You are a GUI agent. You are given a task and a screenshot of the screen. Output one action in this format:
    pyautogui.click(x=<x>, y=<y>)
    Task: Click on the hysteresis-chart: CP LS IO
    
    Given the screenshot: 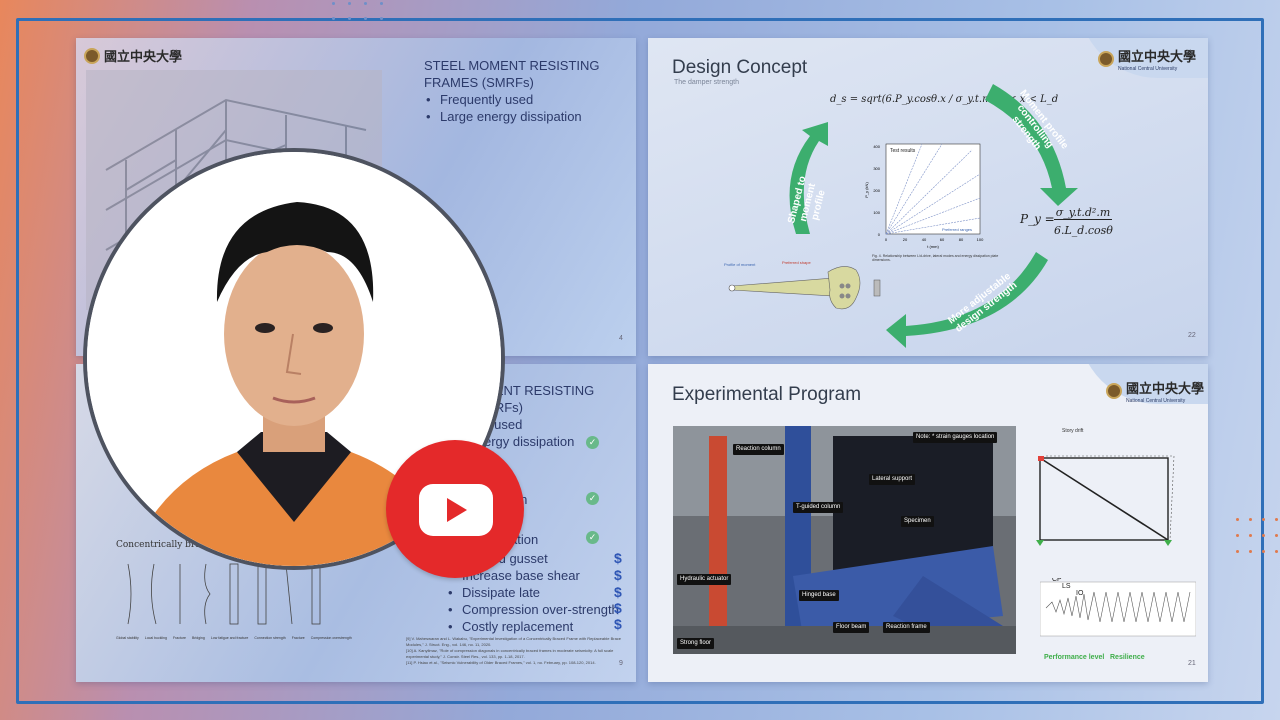 What is the action you would take?
    pyautogui.click(x=1118, y=607)
    